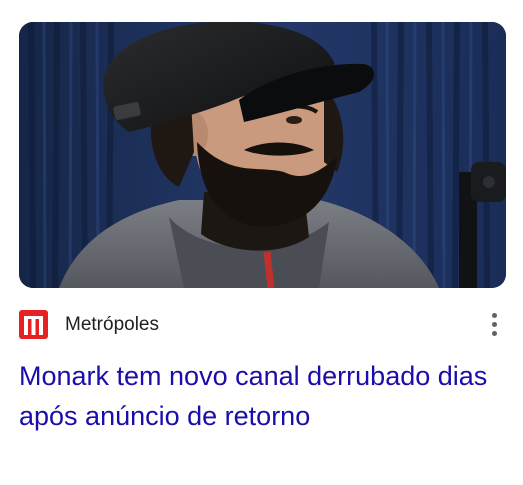 The width and height of the screenshot is (523, 485). What do you see at coordinates (33, 324) in the screenshot?
I see `metropoles-logo-icon` at bounding box center [33, 324].